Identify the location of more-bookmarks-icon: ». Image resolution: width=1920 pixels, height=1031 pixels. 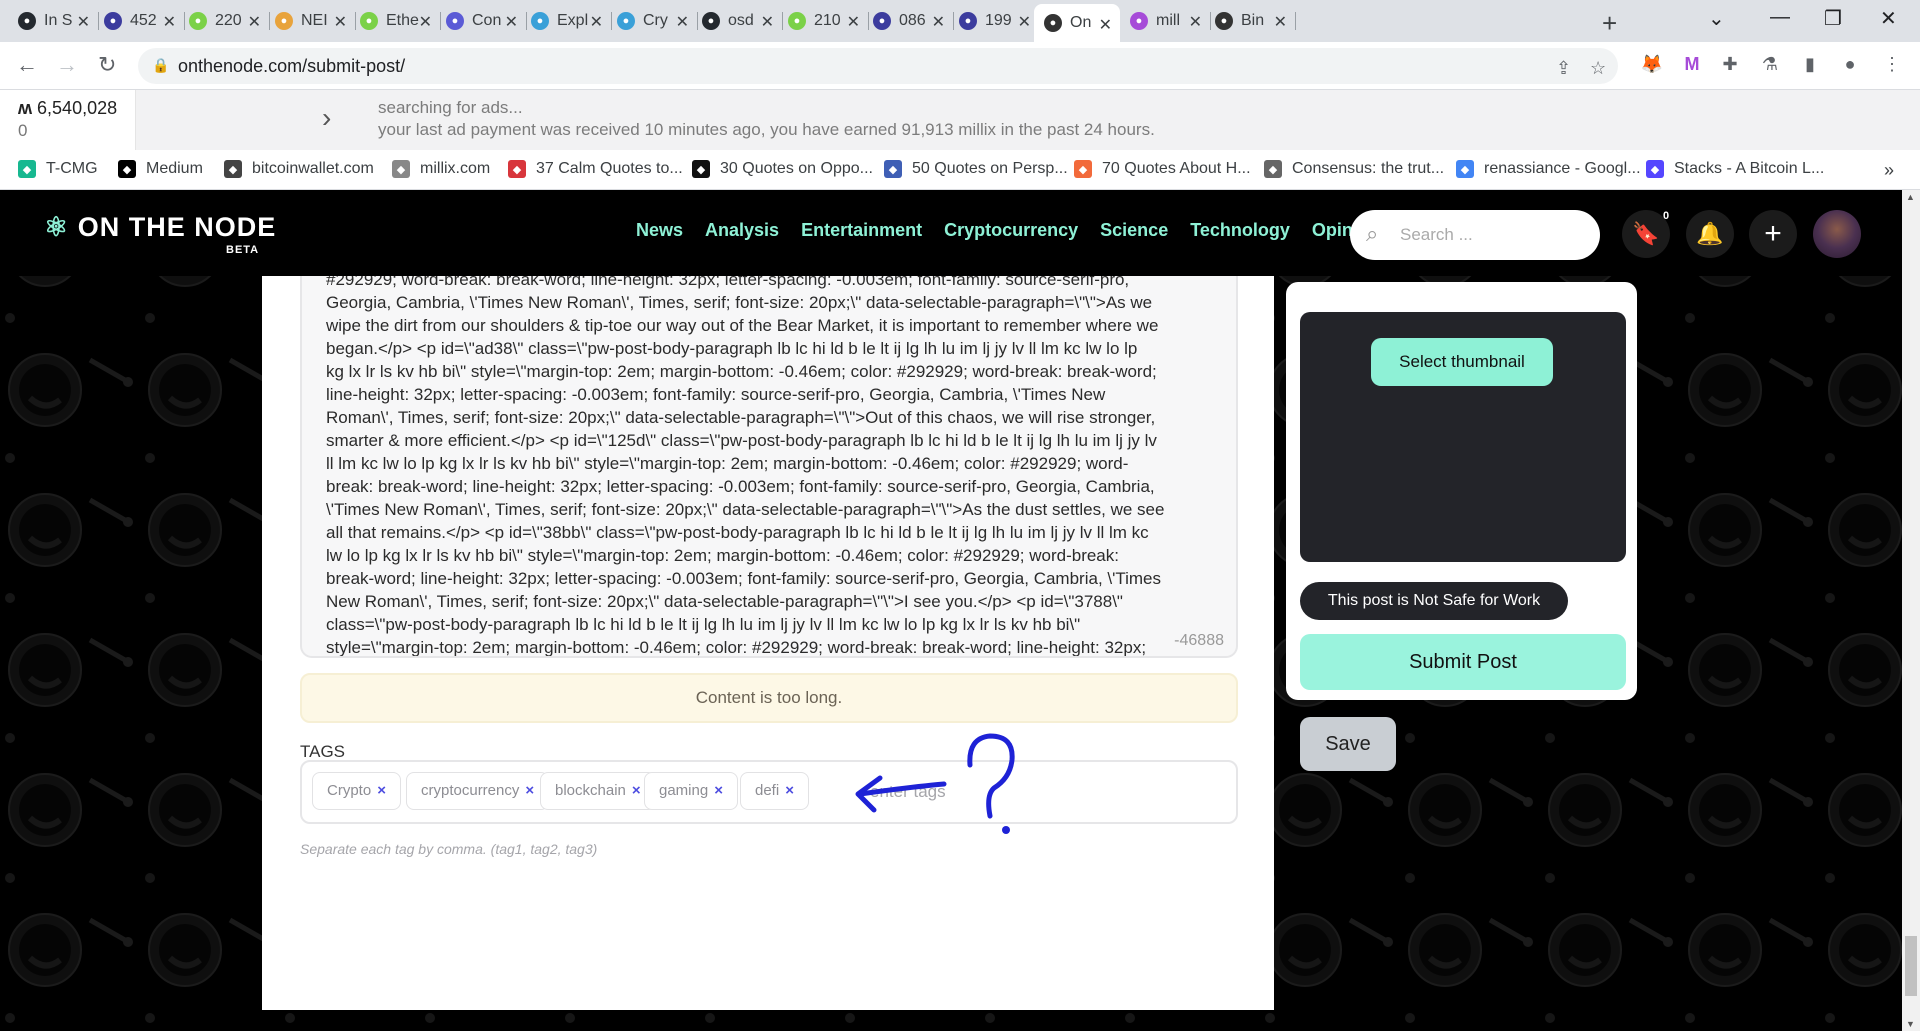
(1889, 170).